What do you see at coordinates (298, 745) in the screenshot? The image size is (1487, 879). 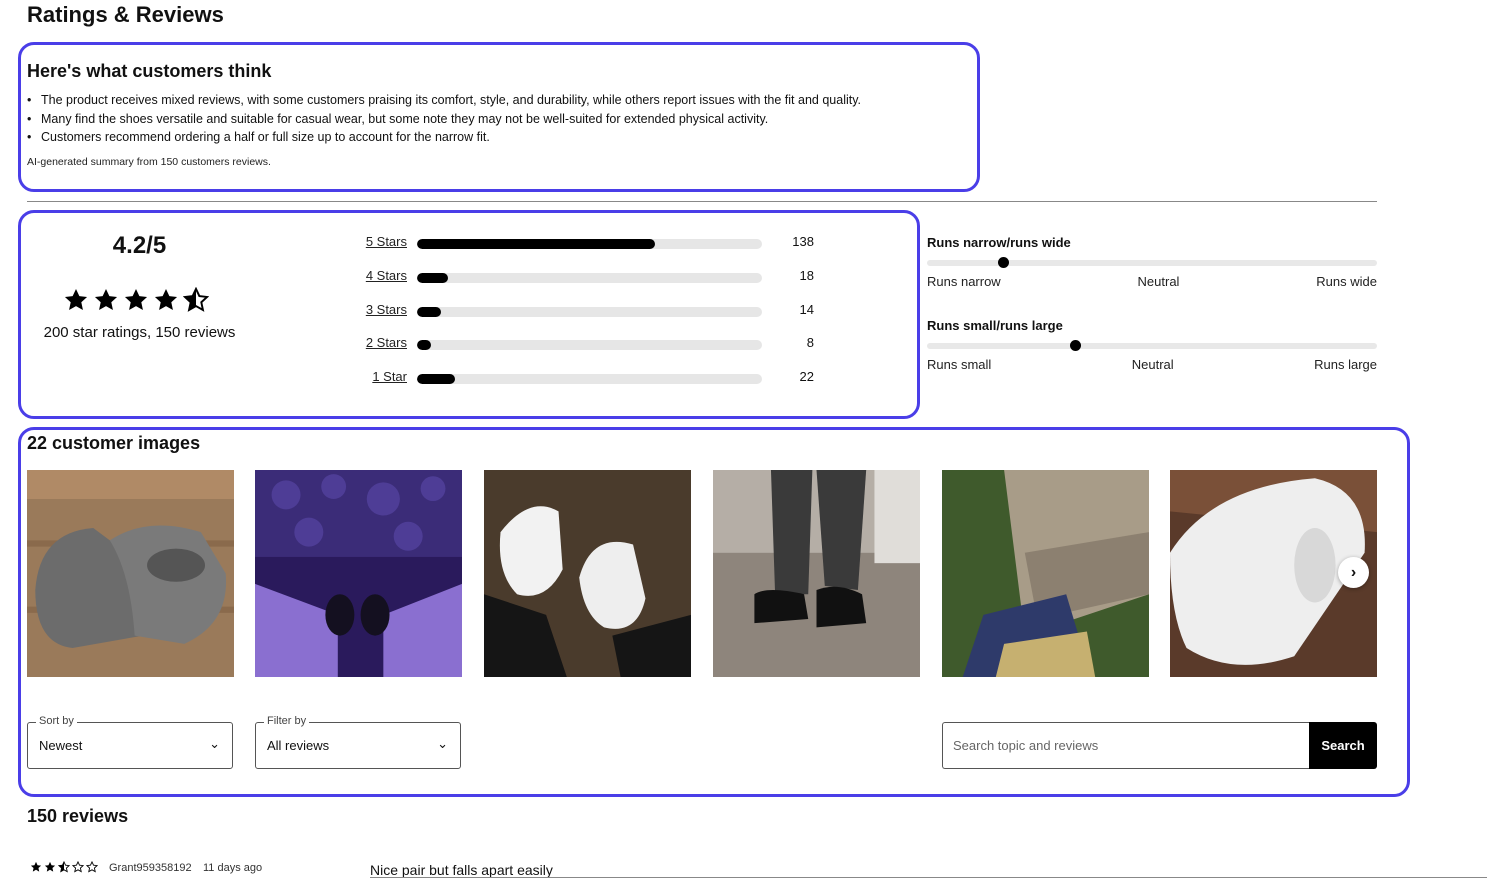 I see `filter-value: All reviews` at bounding box center [298, 745].